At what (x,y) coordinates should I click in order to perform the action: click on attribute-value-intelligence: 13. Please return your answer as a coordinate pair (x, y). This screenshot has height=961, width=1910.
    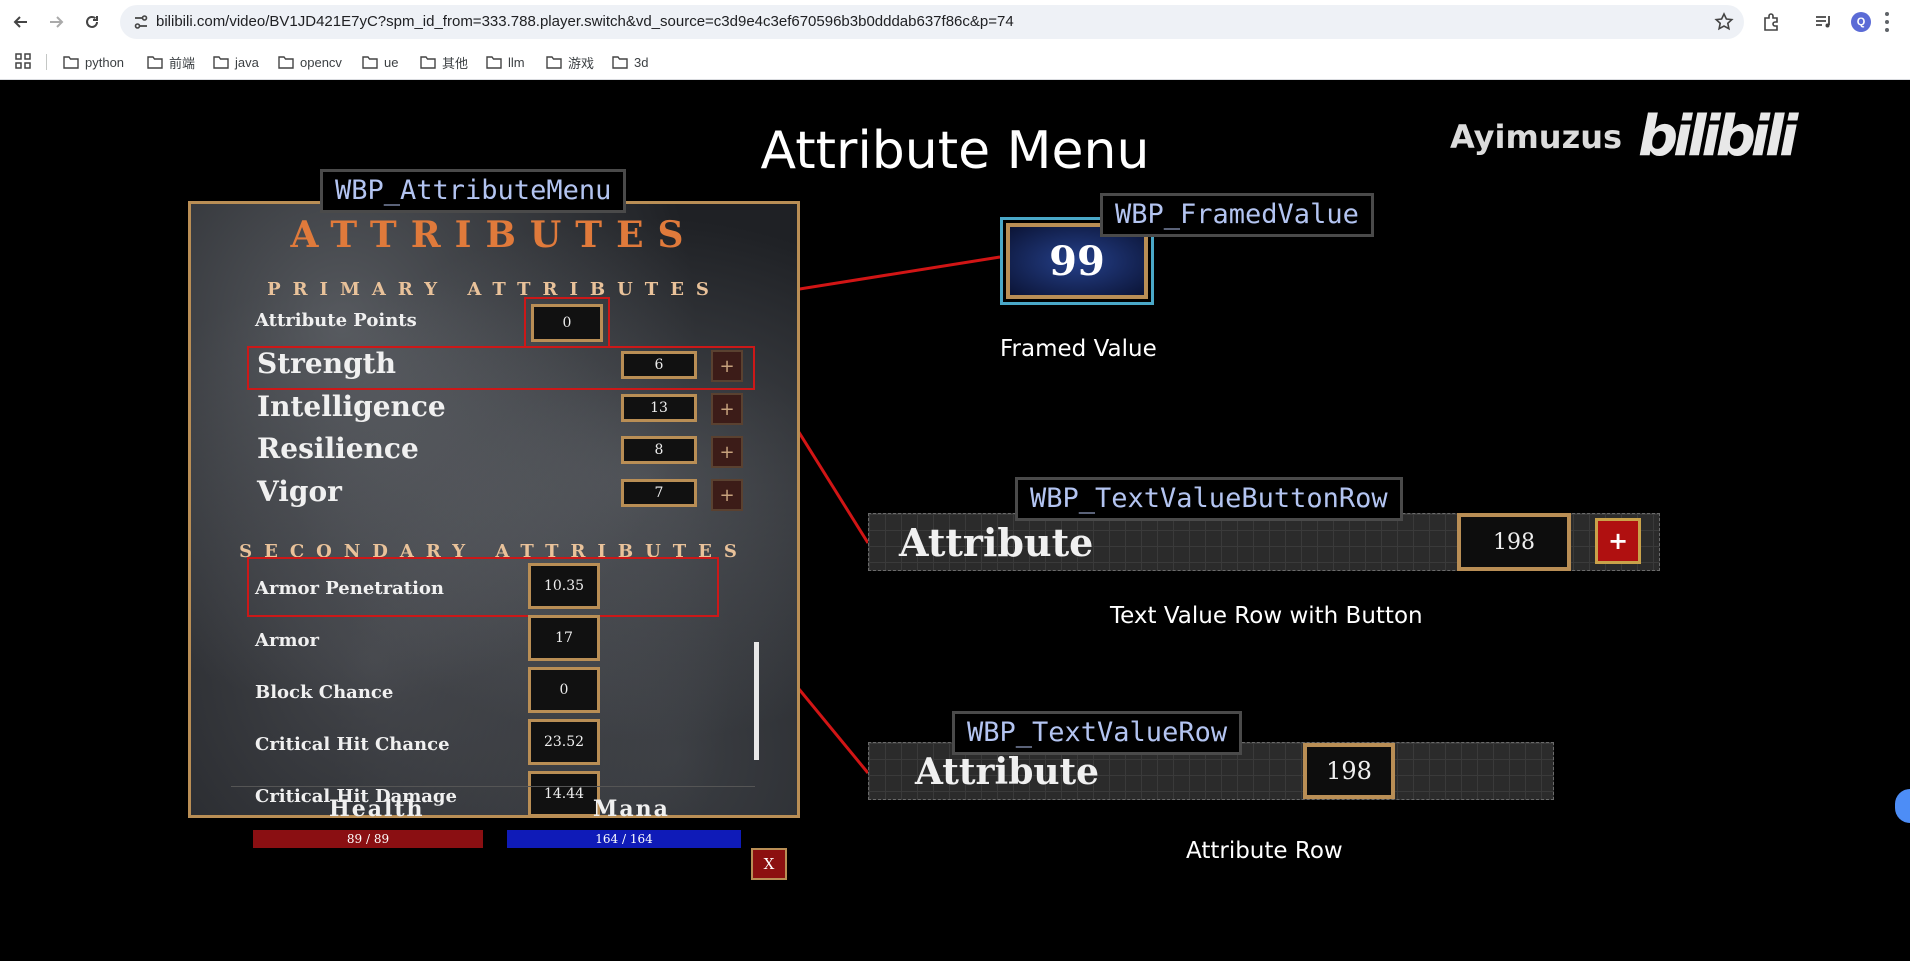
    Looking at the image, I should click on (659, 408).